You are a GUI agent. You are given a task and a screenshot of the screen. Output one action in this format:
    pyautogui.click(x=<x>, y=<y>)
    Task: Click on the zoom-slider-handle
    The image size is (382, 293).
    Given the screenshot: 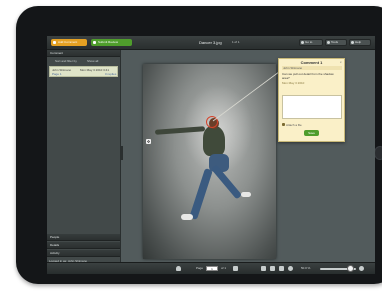 What is the action you would take?
    pyautogui.click(x=350, y=268)
    